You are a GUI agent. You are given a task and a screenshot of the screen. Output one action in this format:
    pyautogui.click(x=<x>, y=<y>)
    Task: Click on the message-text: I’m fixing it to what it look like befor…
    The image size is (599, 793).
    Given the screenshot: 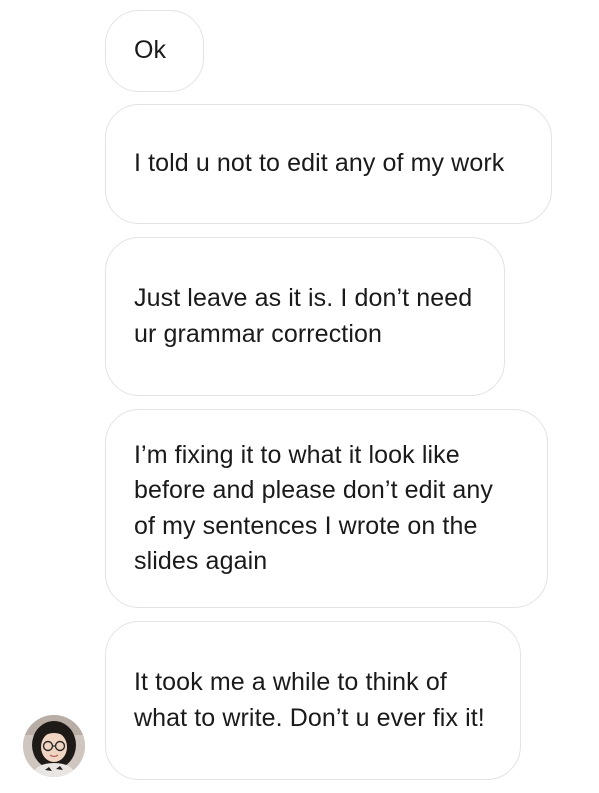 What is the action you would take?
    pyautogui.click(x=314, y=508)
    